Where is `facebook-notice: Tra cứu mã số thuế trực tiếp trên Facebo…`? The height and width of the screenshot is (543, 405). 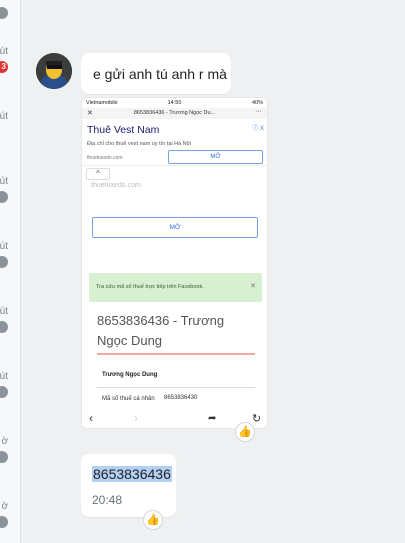 facebook-notice: Tra cứu mã số thuế trực tiếp trên Facebo… is located at coordinates (175, 287).